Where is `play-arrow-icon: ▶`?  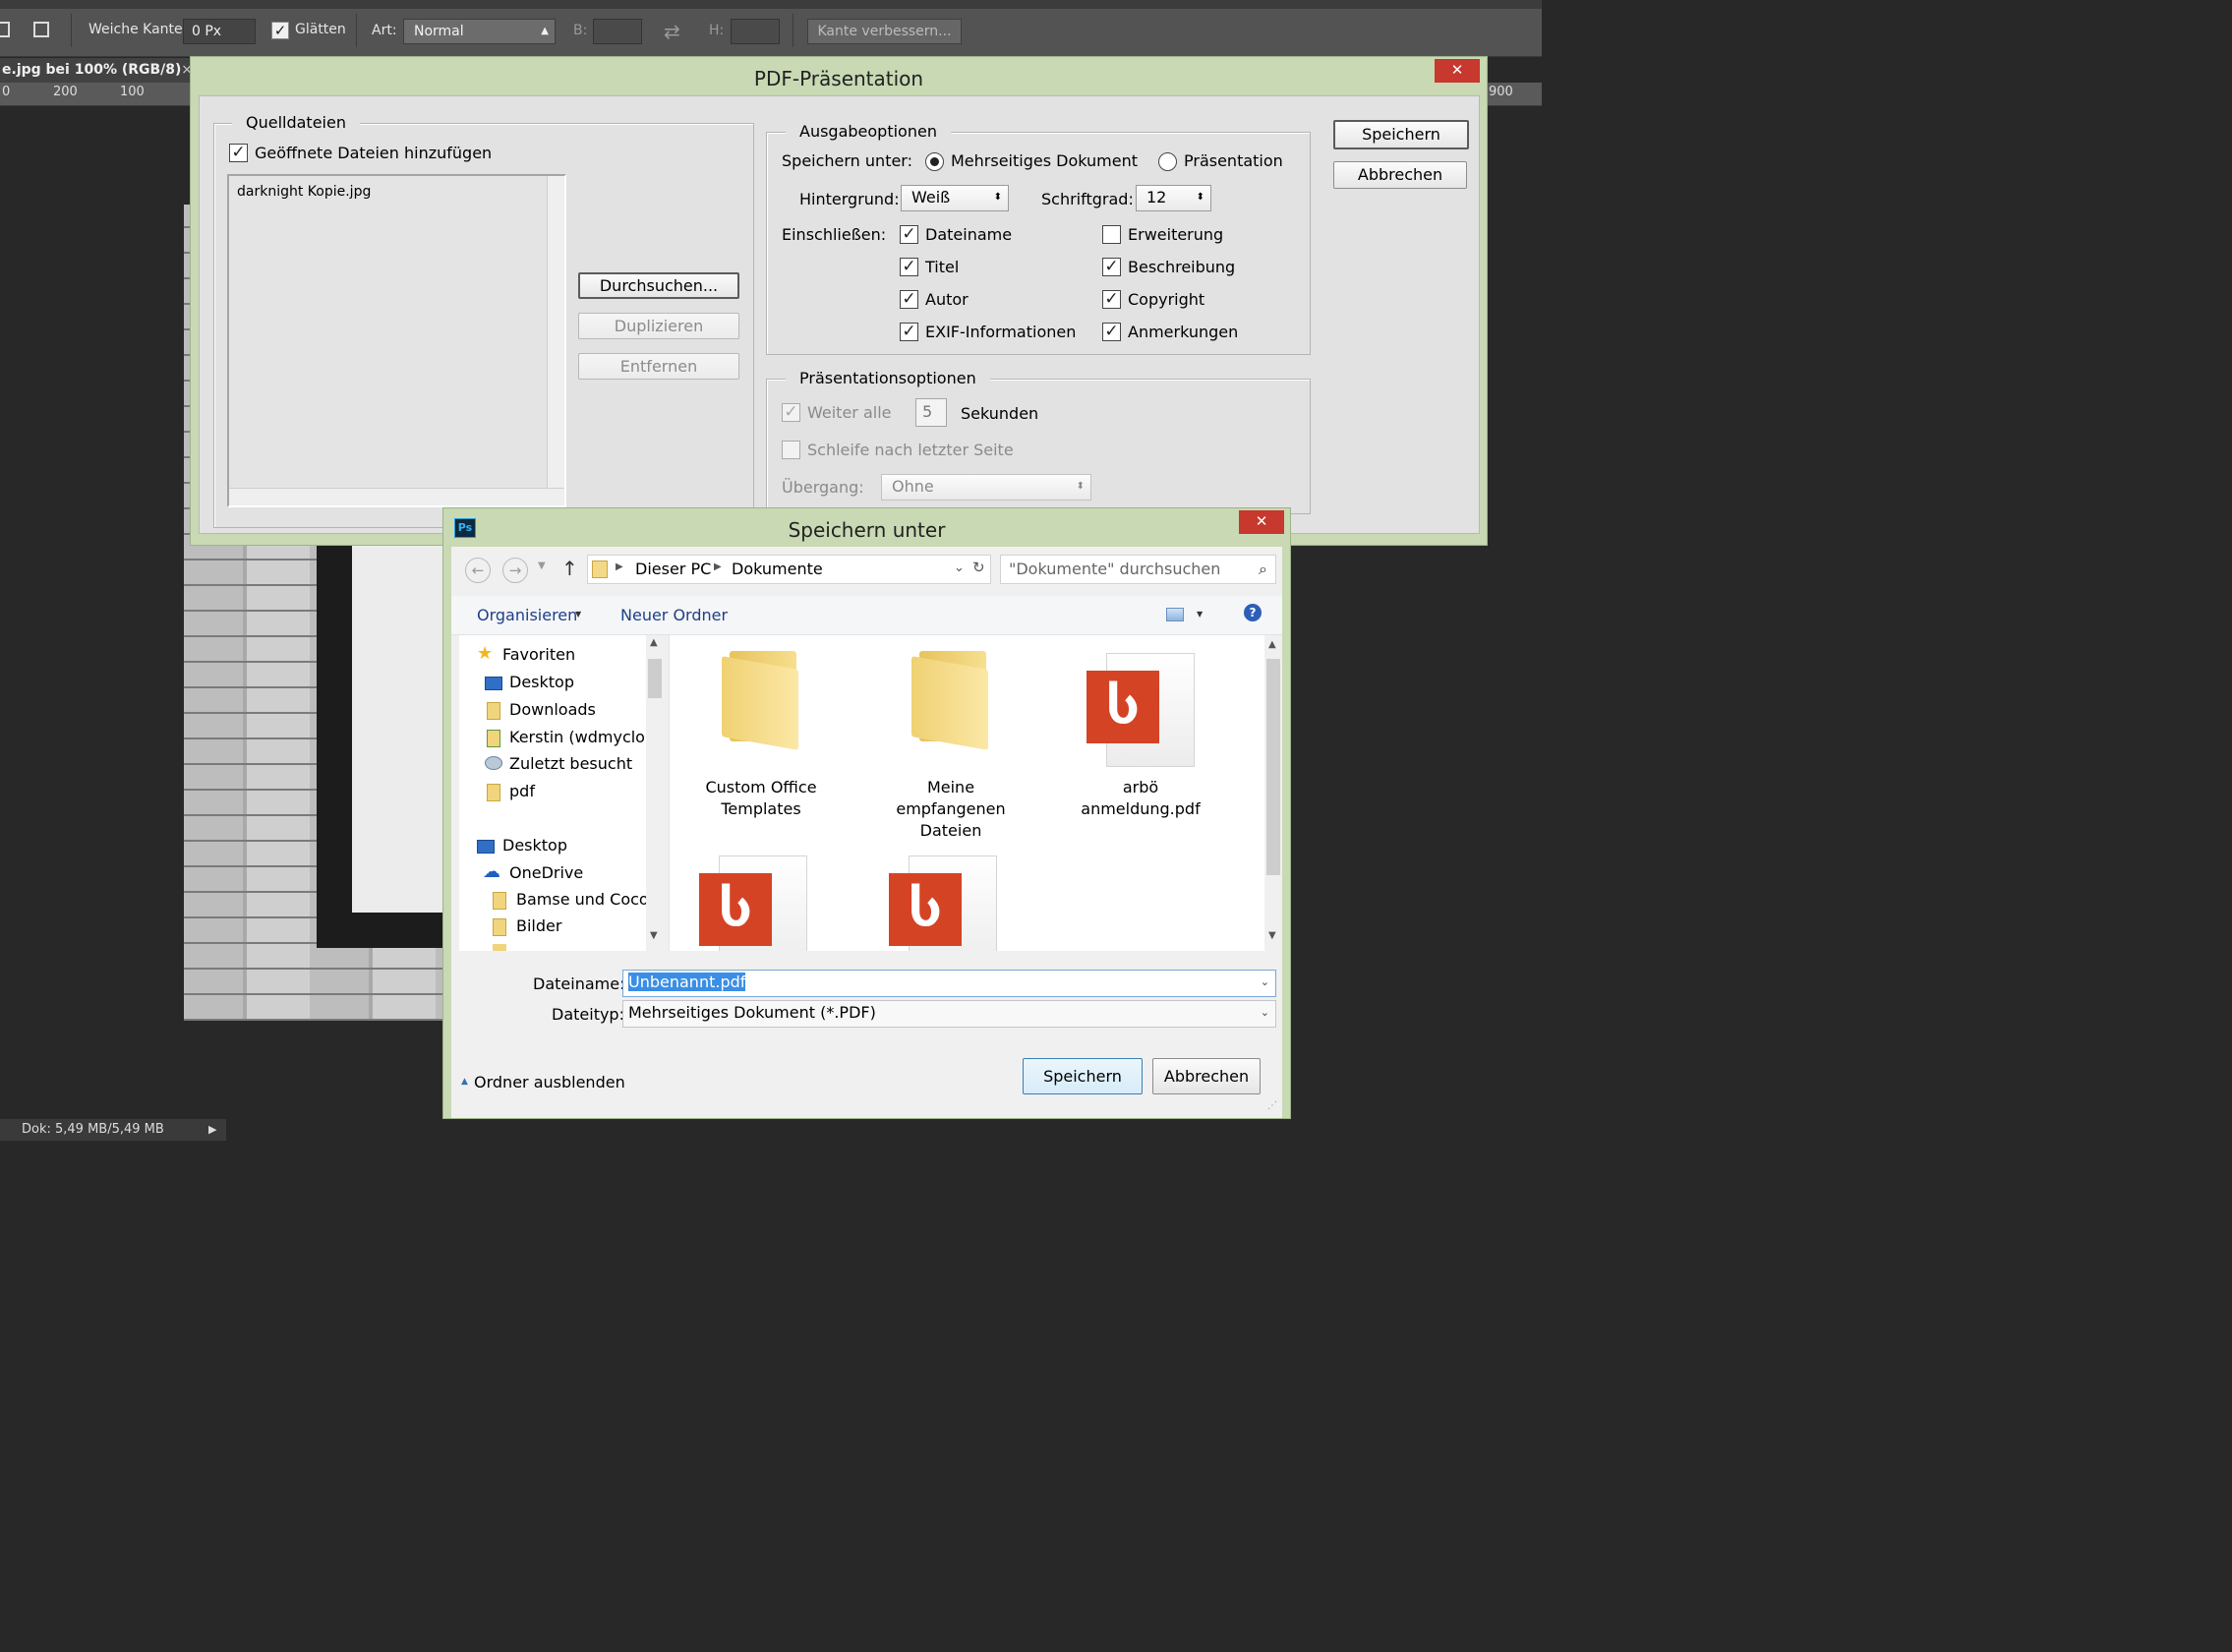
play-arrow-icon: ▶ is located at coordinates (212, 1130).